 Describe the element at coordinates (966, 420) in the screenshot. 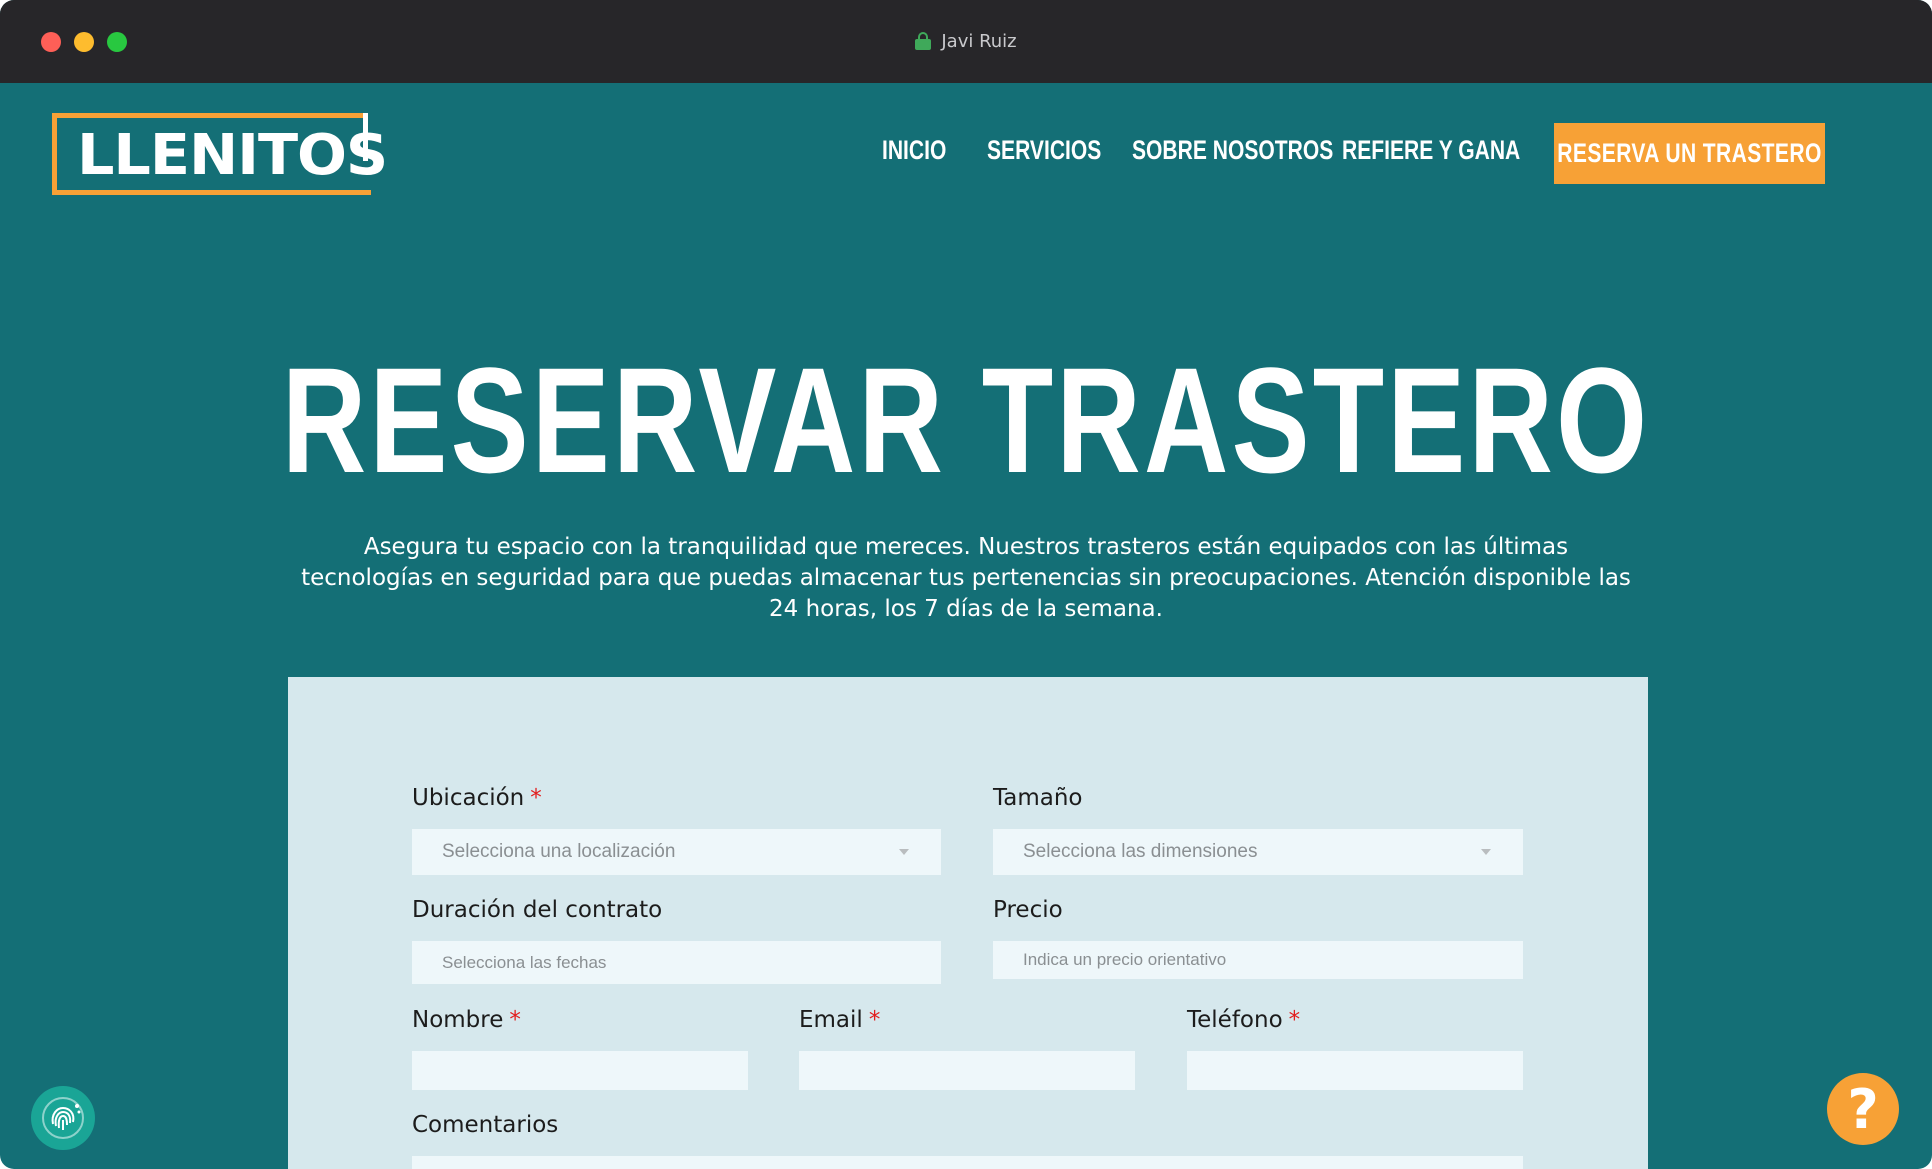

I see `page-title: RESERVAR TRASTERO` at that location.